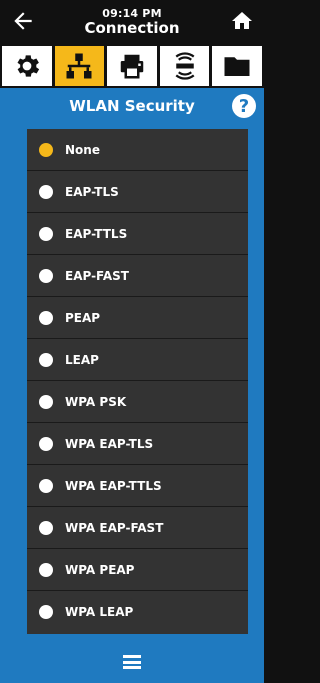  What do you see at coordinates (46, 149) in the screenshot?
I see `radio-selected-icon` at bounding box center [46, 149].